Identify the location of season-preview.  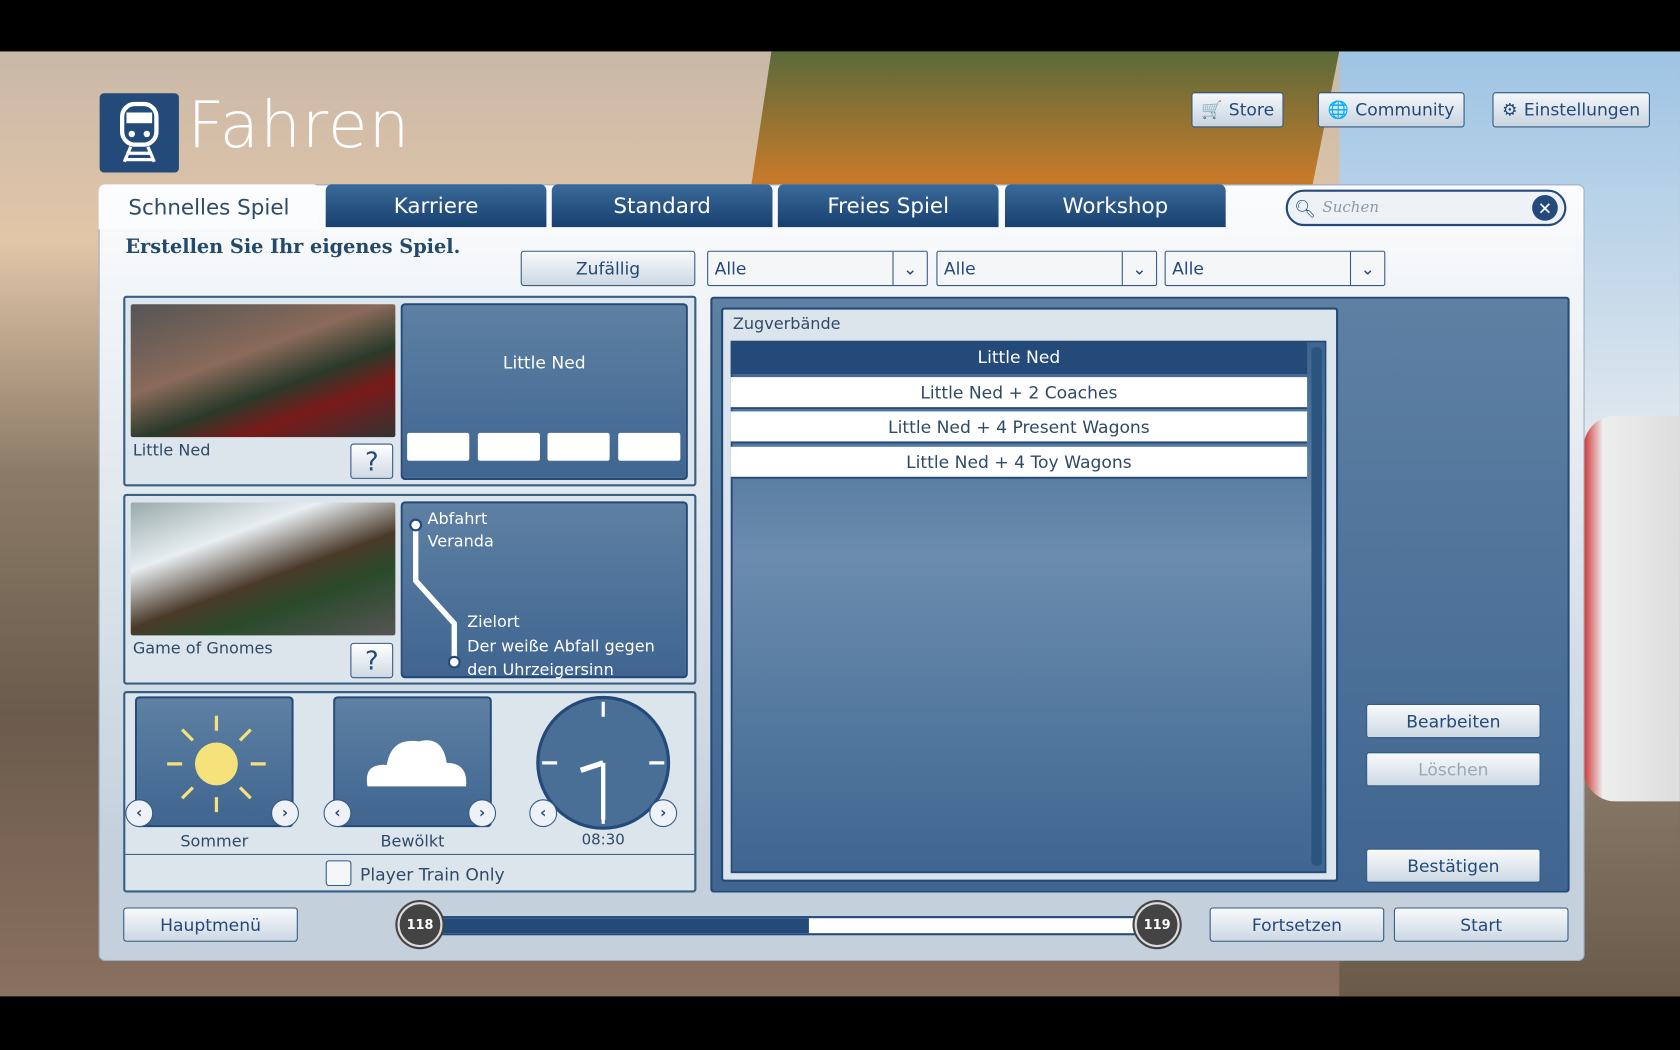
(214, 762).